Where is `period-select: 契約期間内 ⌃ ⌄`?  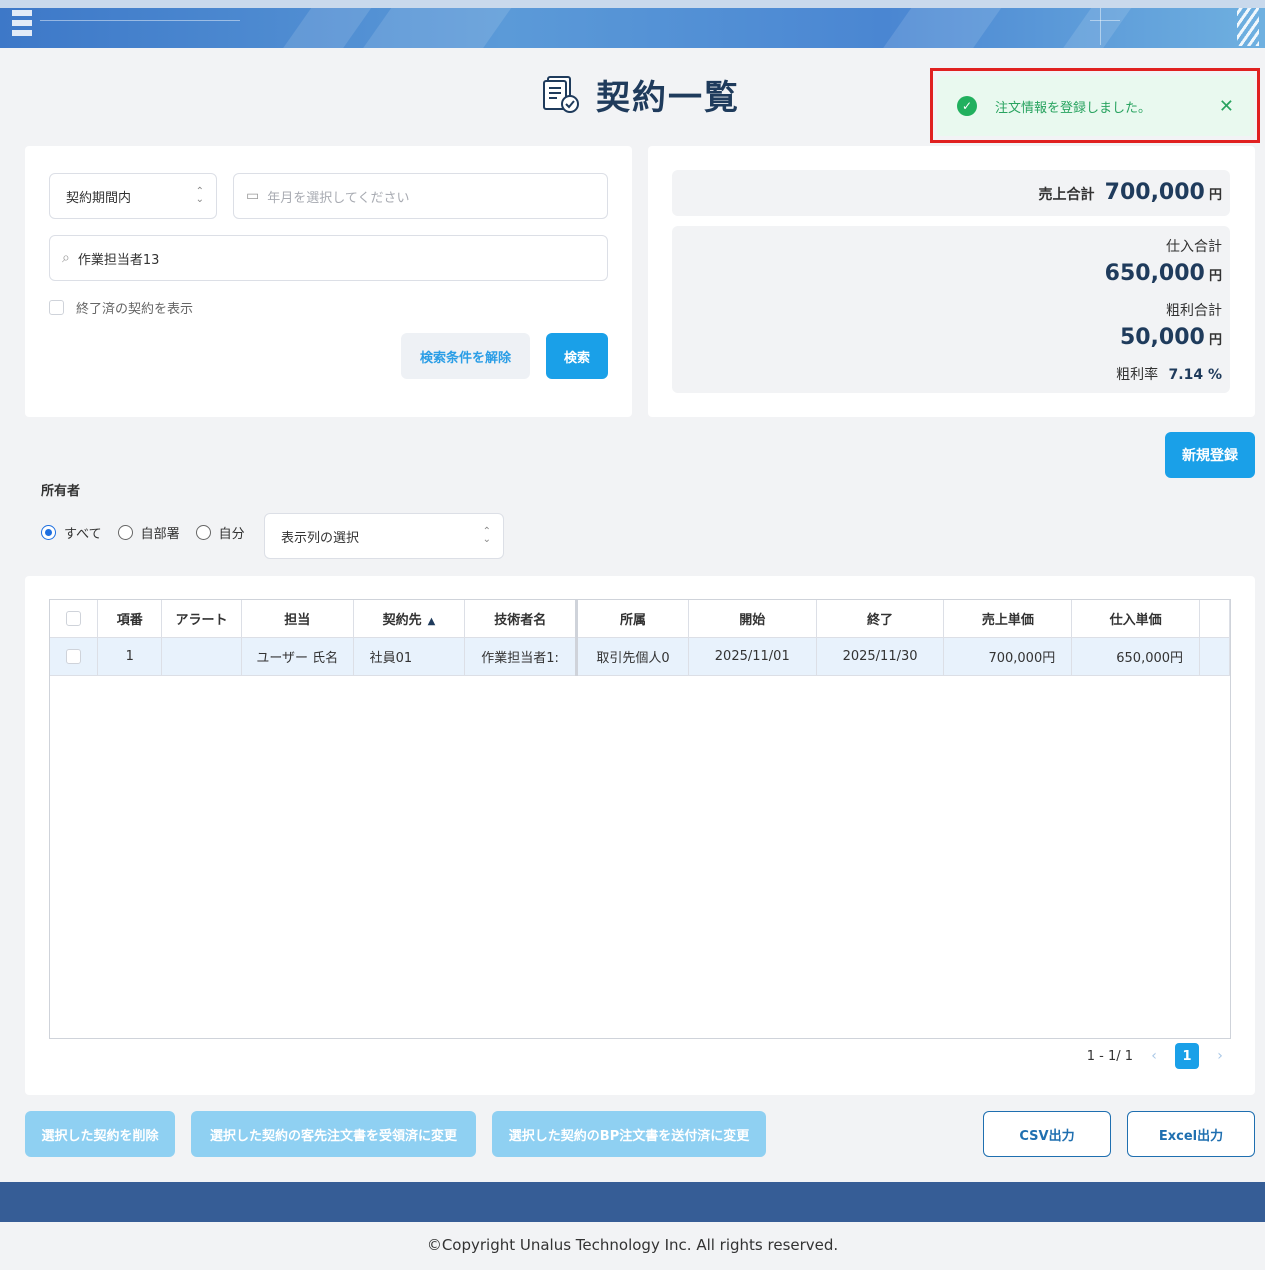 period-select: 契約期間内 ⌃ ⌄ is located at coordinates (133, 196).